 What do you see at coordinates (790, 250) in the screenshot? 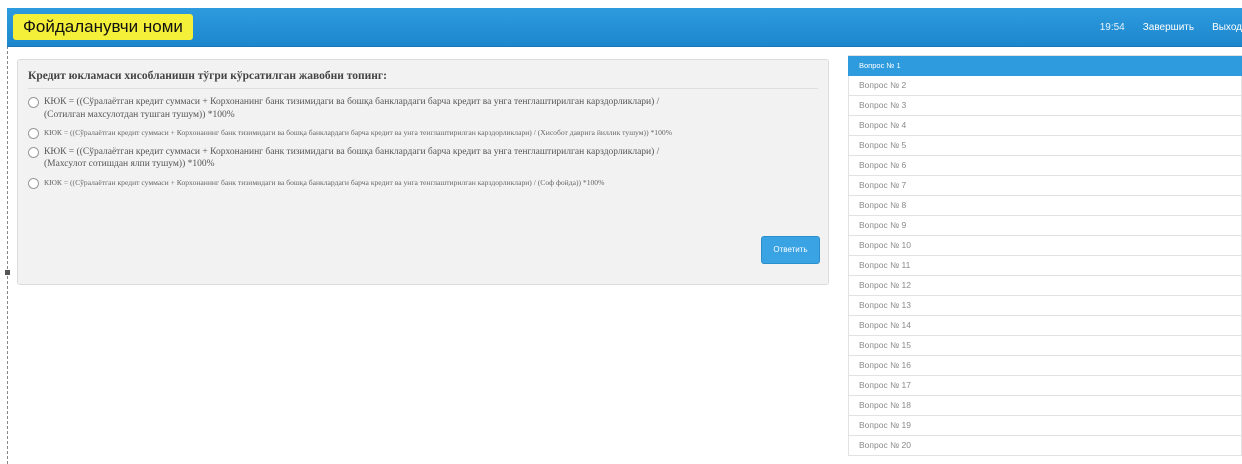
I see `submit-answer-button: Ответить` at bounding box center [790, 250].